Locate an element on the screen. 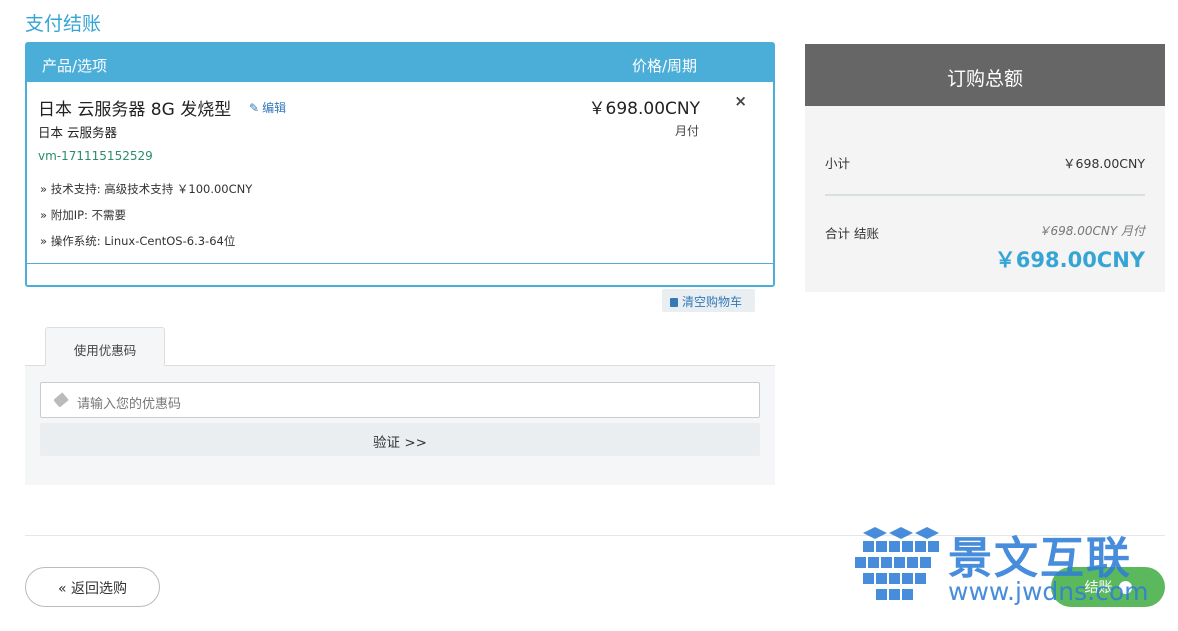 Image resolution: width=1178 pixels, height=631 pixels. remove-item-button: × is located at coordinates (740, 101).